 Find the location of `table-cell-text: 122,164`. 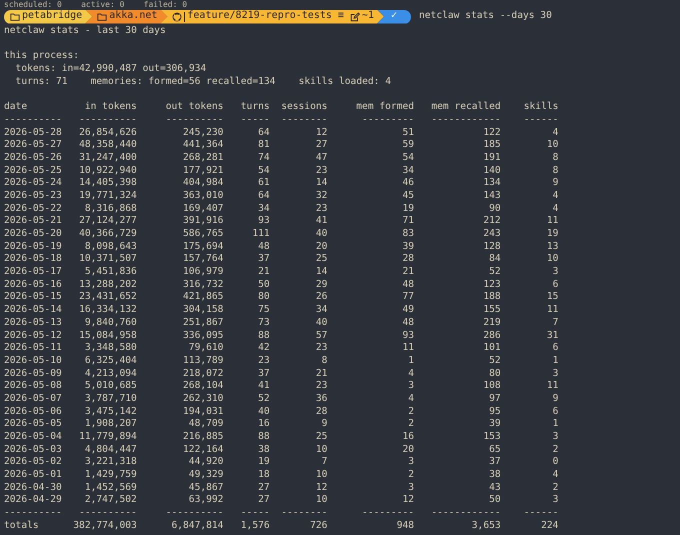

table-cell-text: 122,164 is located at coordinates (203, 450).